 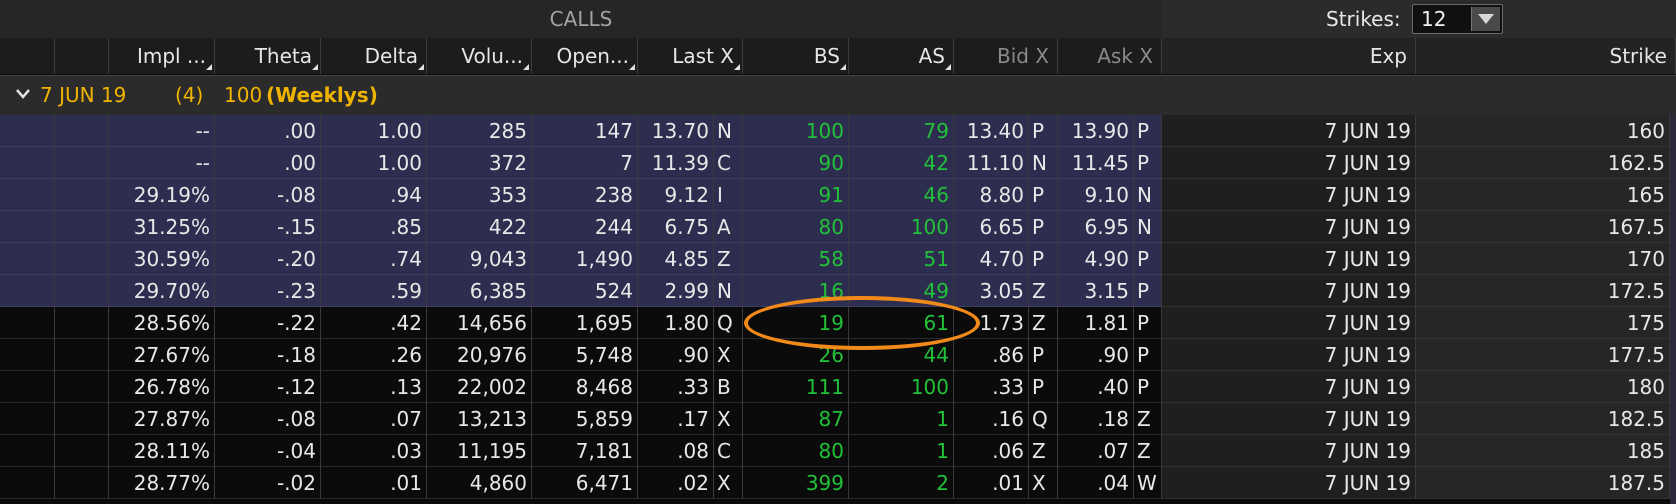 I want to click on last-exchange-cell: N, so click(x=728, y=131).